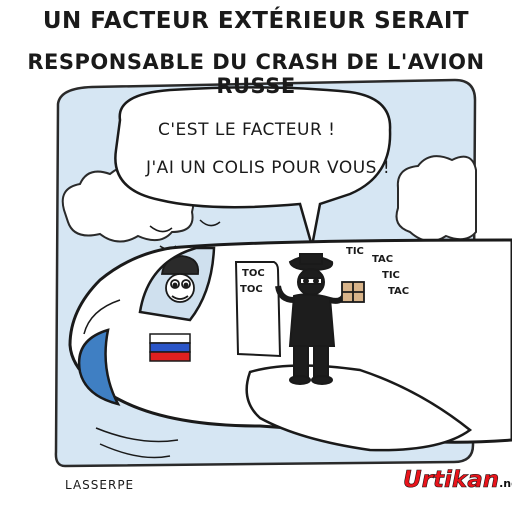 The image size is (512, 517). Describe the element at coordinates (399, 291) in the screenshot. I see `sfx-tack-2: TAC` at that location.